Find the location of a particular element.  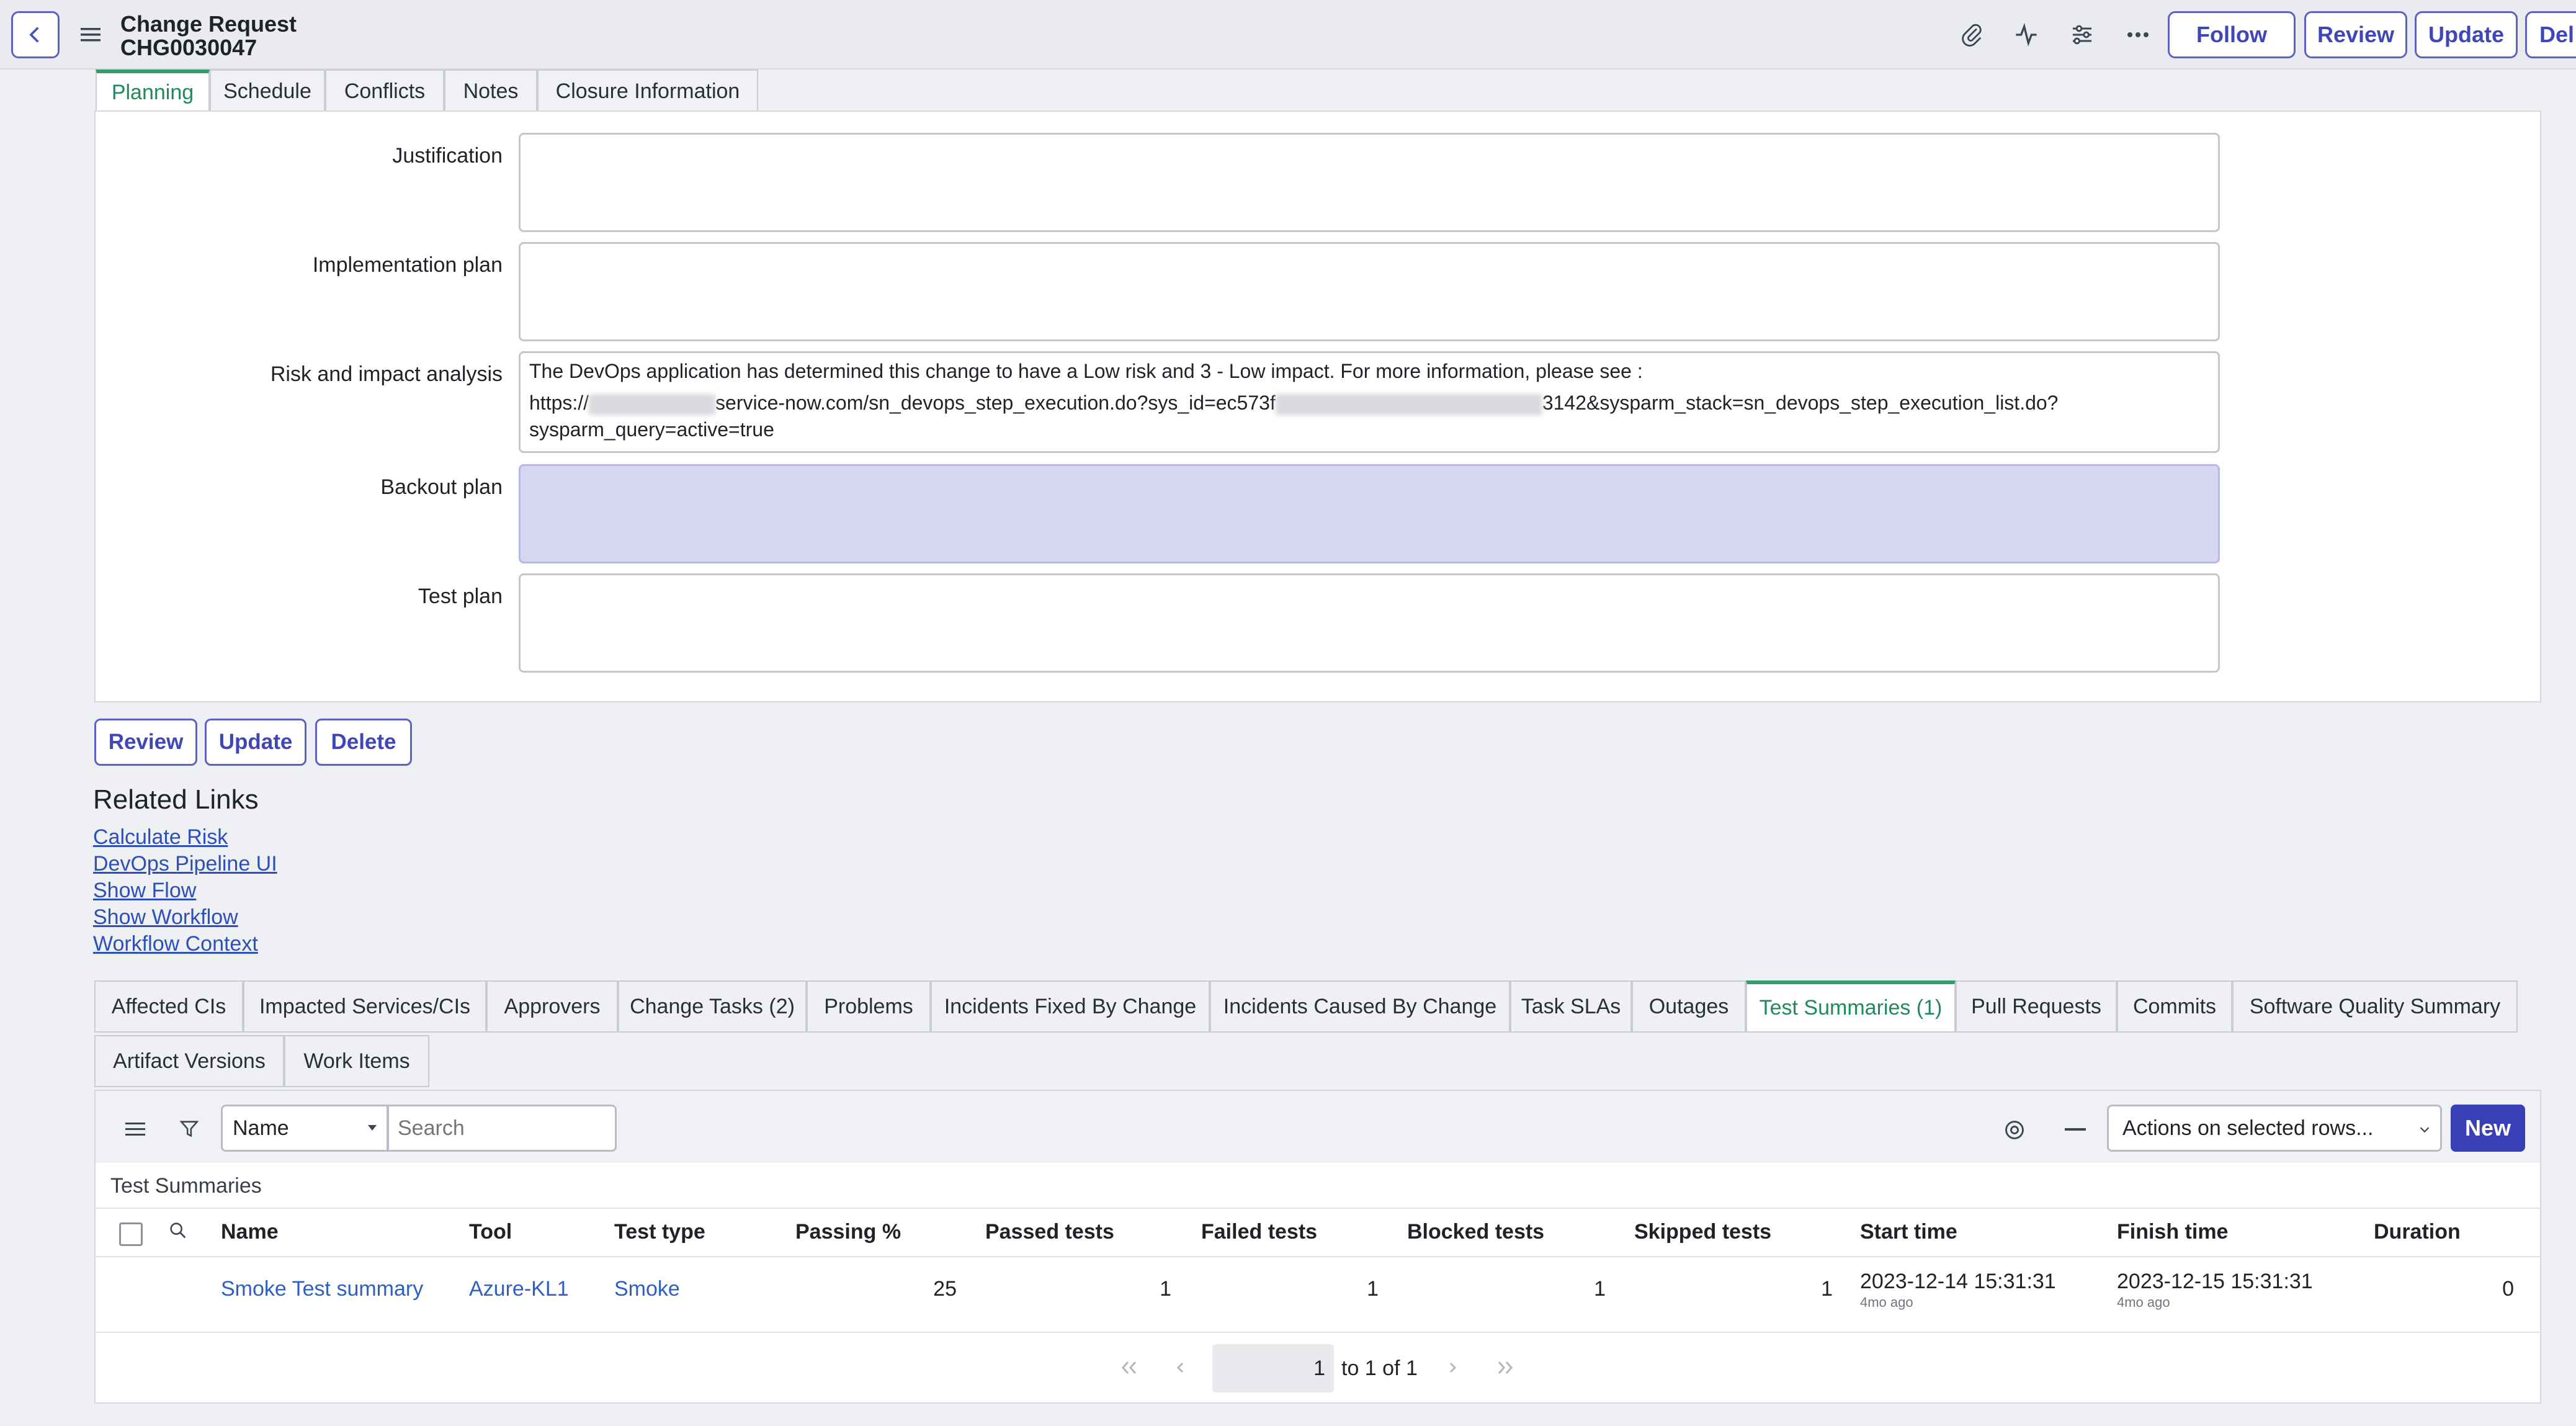

col-finish-time: Finish time is located at coordinates (2172, 1232).